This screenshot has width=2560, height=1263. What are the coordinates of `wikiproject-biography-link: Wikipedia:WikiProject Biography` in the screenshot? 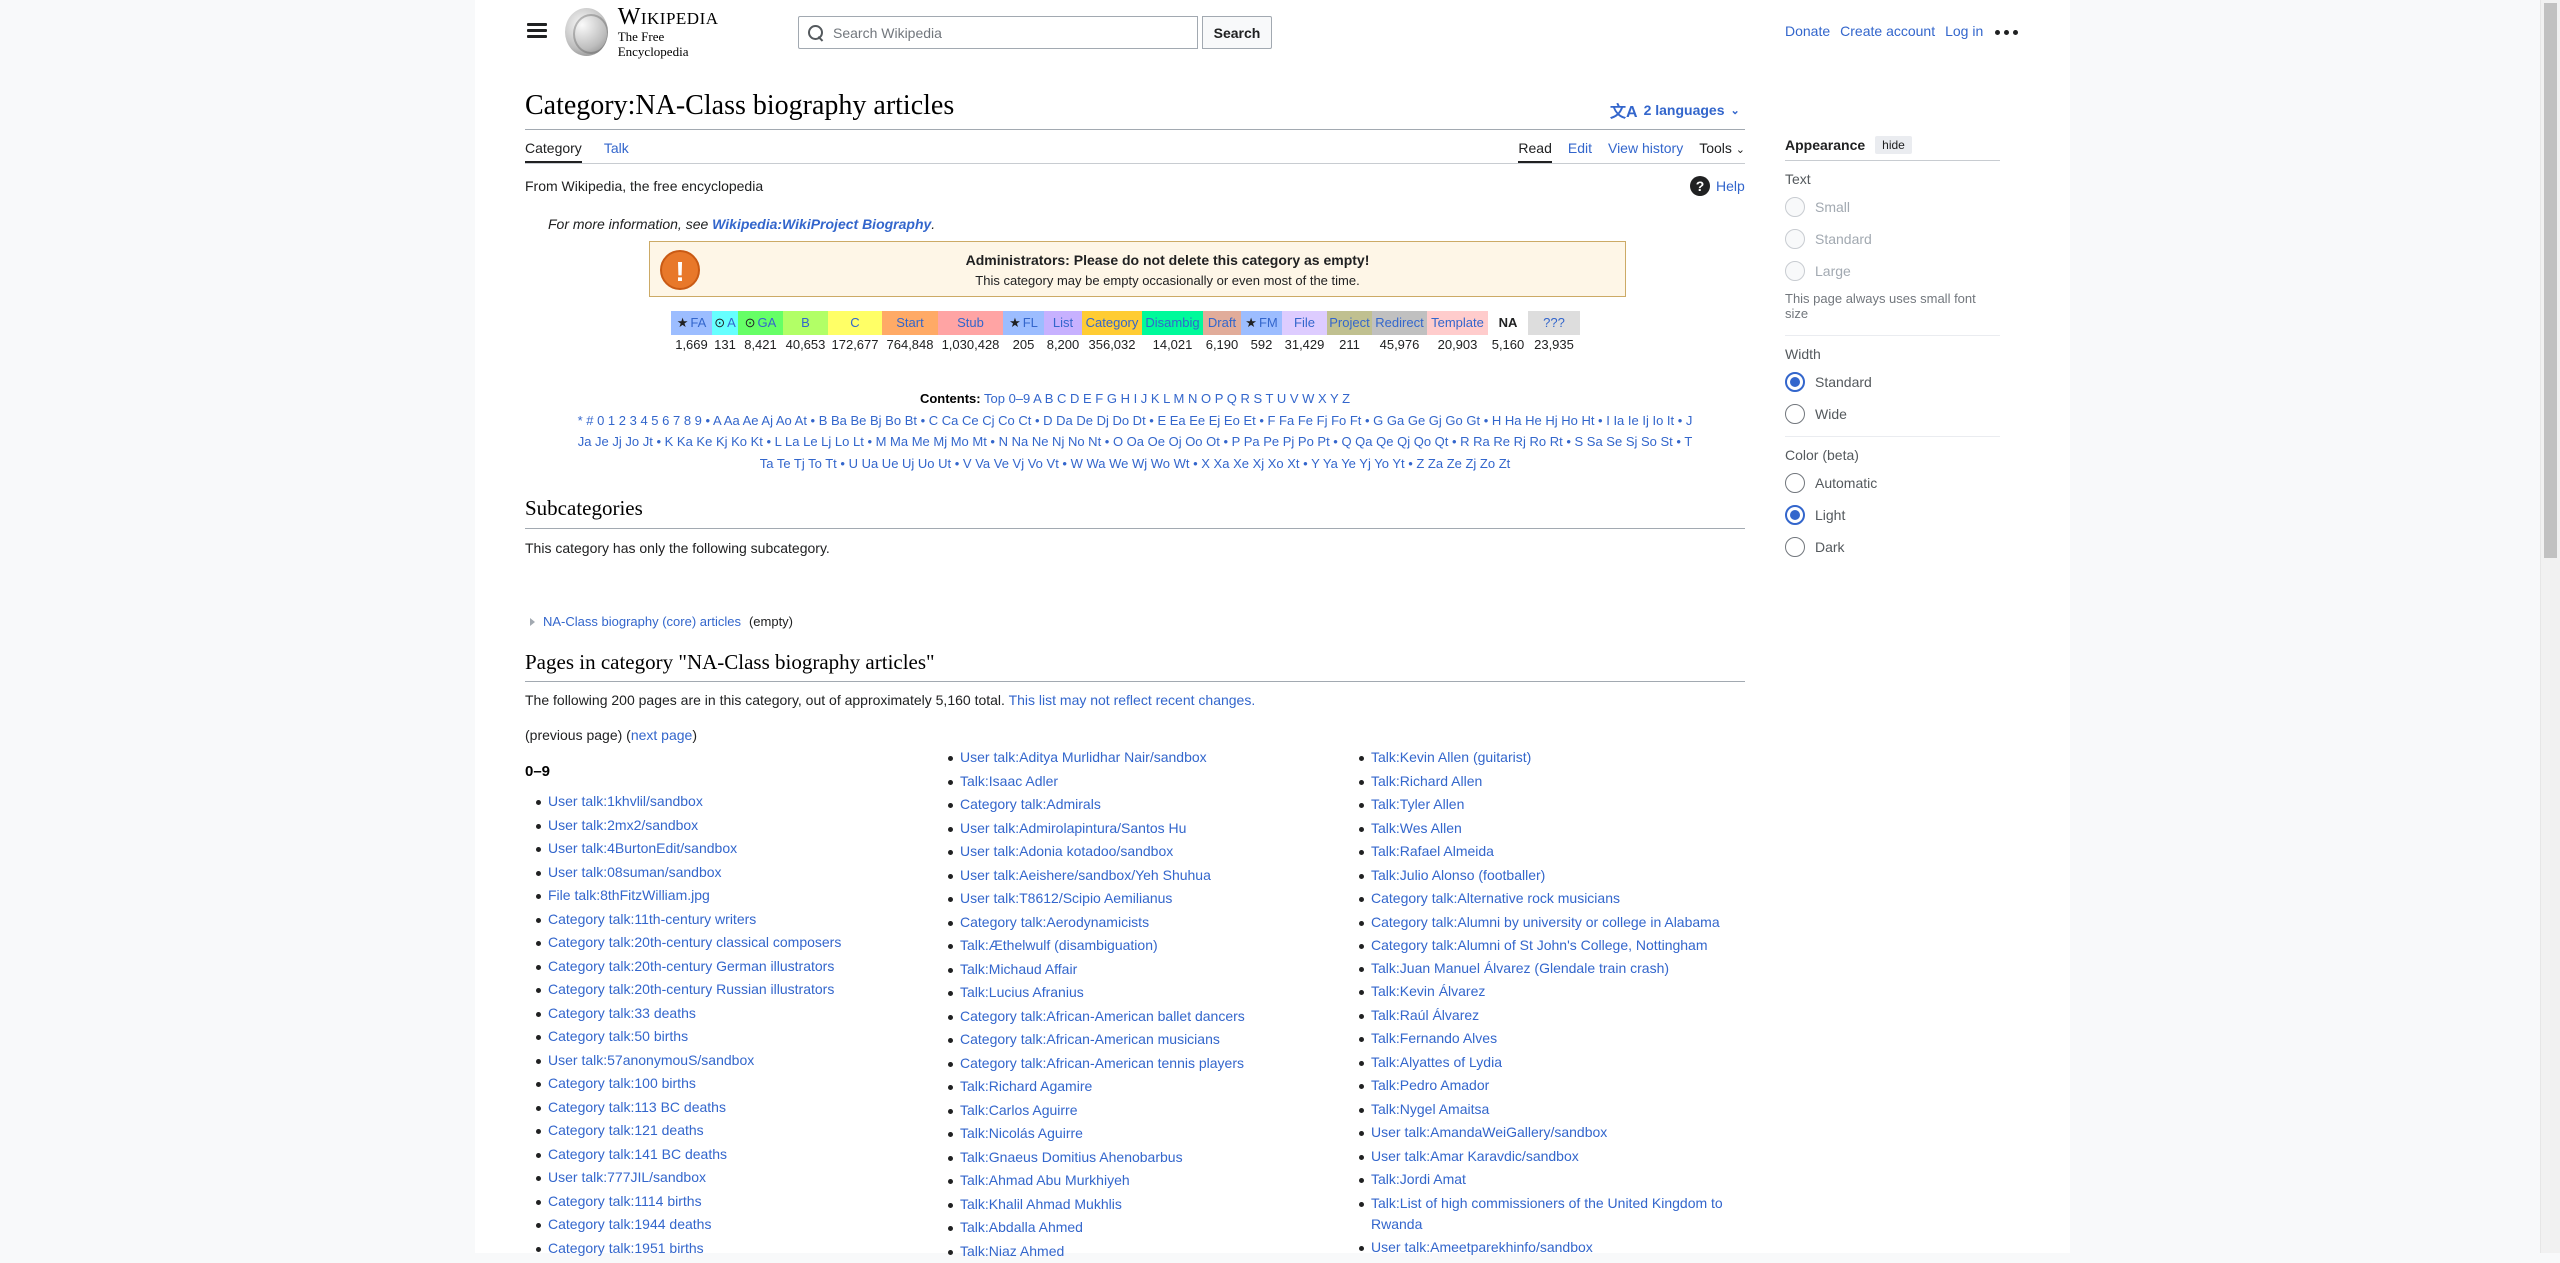 It's located at (821, 224).